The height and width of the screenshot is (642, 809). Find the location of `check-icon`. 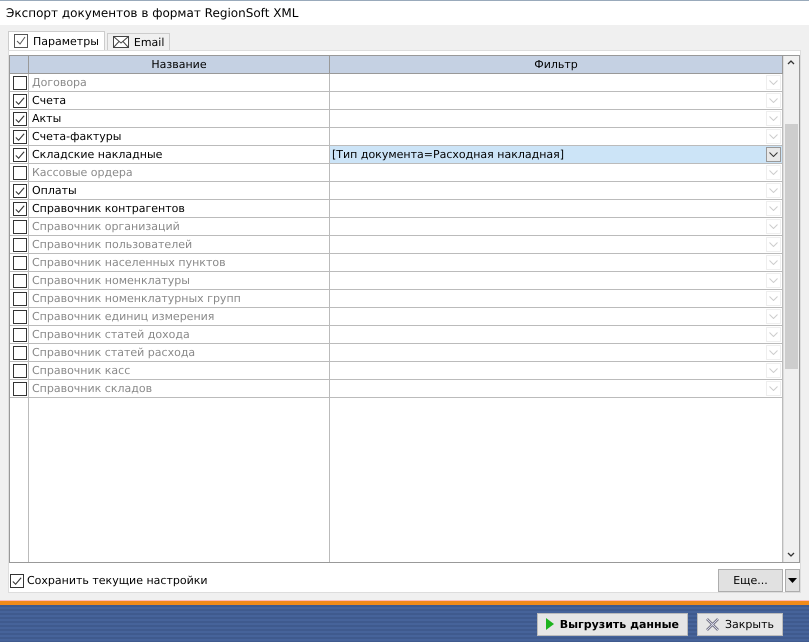

check-icon is located at coordinates (21, 41).